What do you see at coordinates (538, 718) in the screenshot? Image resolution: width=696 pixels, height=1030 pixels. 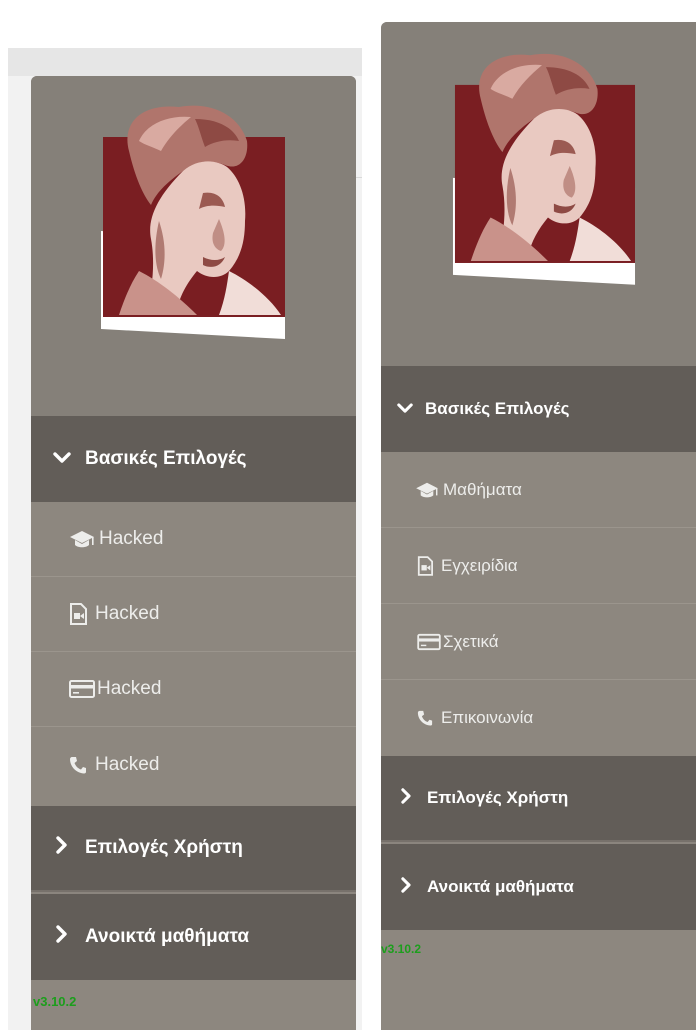 I see `menu-item-contact: Επικοινωνία` at bounding box center [538, 718].